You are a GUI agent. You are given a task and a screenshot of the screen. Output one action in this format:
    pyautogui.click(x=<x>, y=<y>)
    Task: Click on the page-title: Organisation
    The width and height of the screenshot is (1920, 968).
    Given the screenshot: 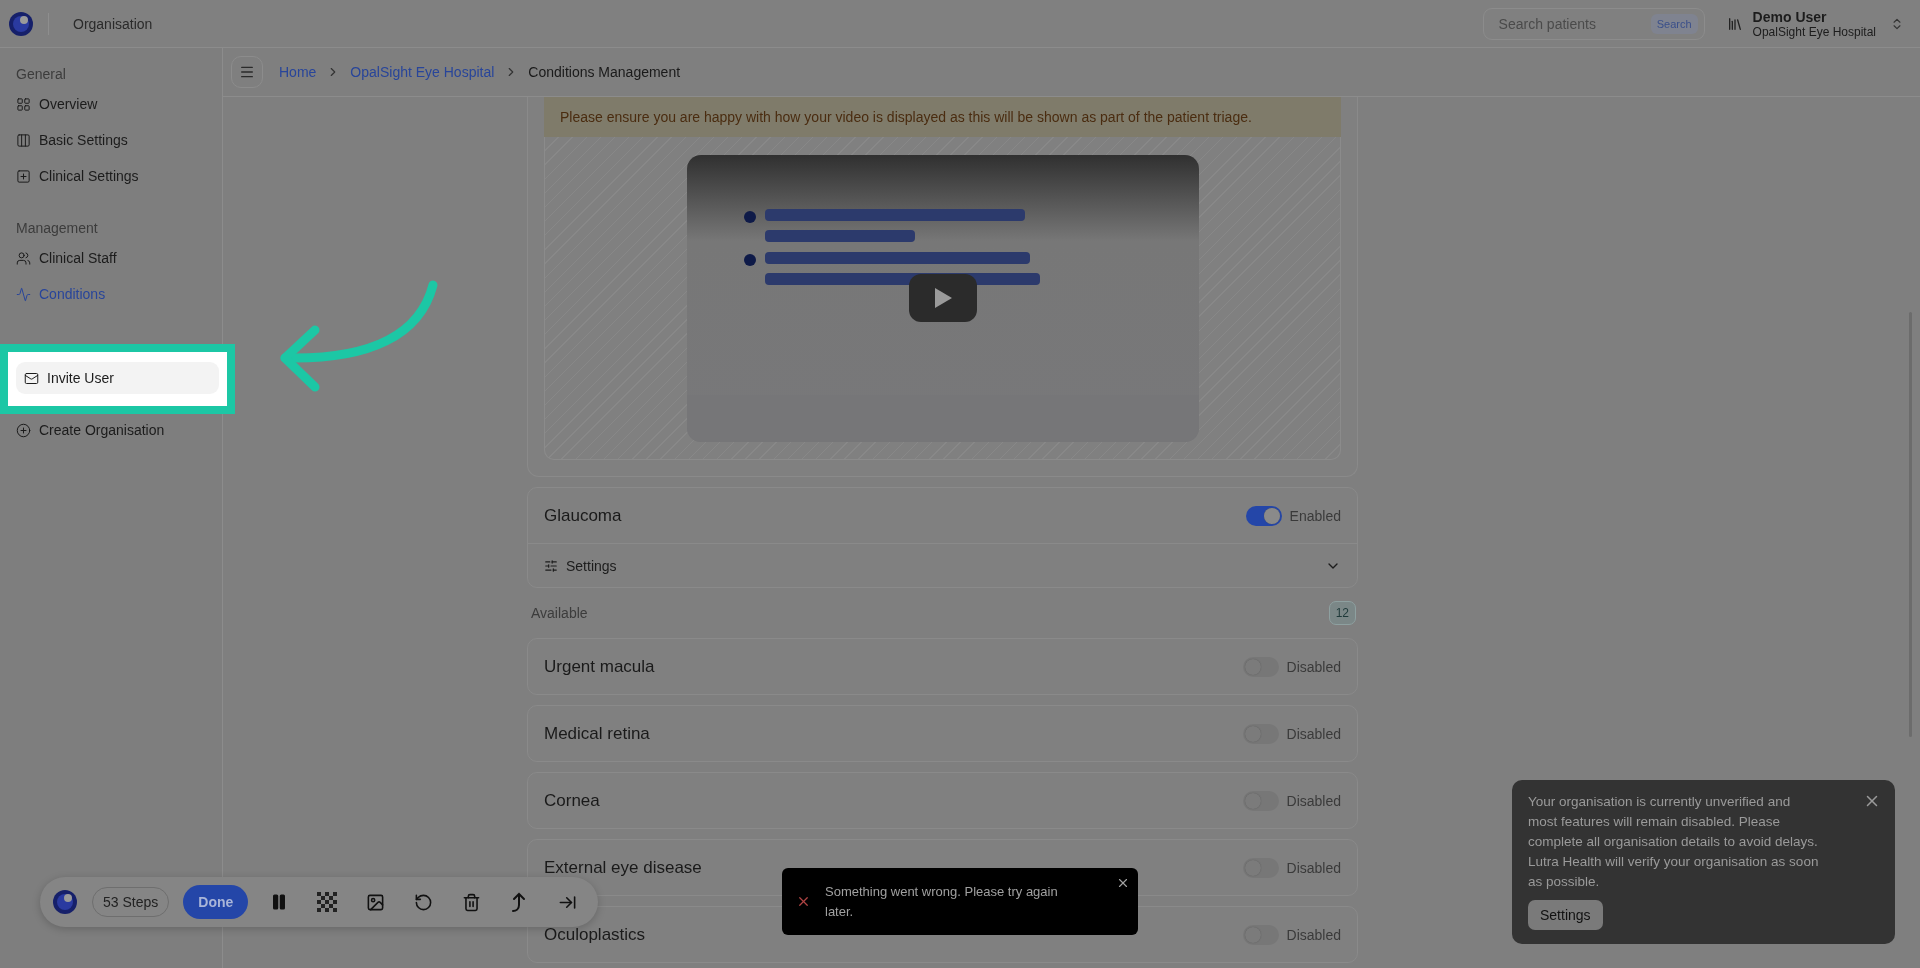 What is the action you would take?
    pyautogui.click(x=113, y=23)
    